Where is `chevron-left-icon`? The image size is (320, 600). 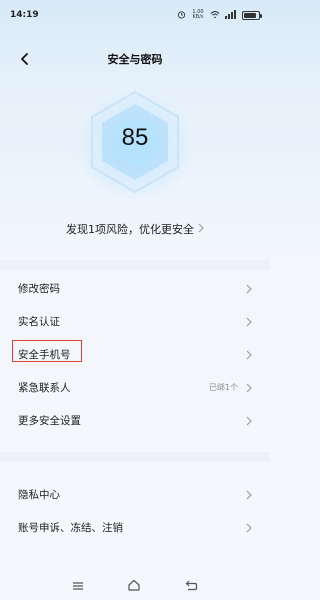
chevron-left-icon is located at coordinates (24, 59).